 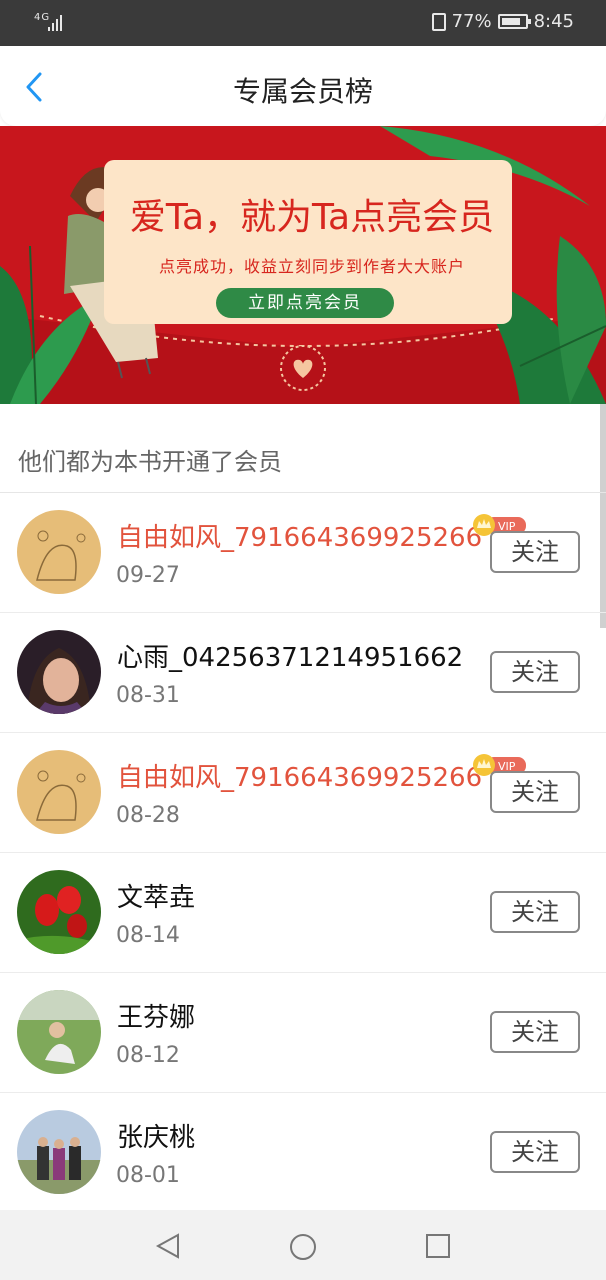 I want to click on light-up-member-button: 立即点亮会员, so click(x=305, y=303).